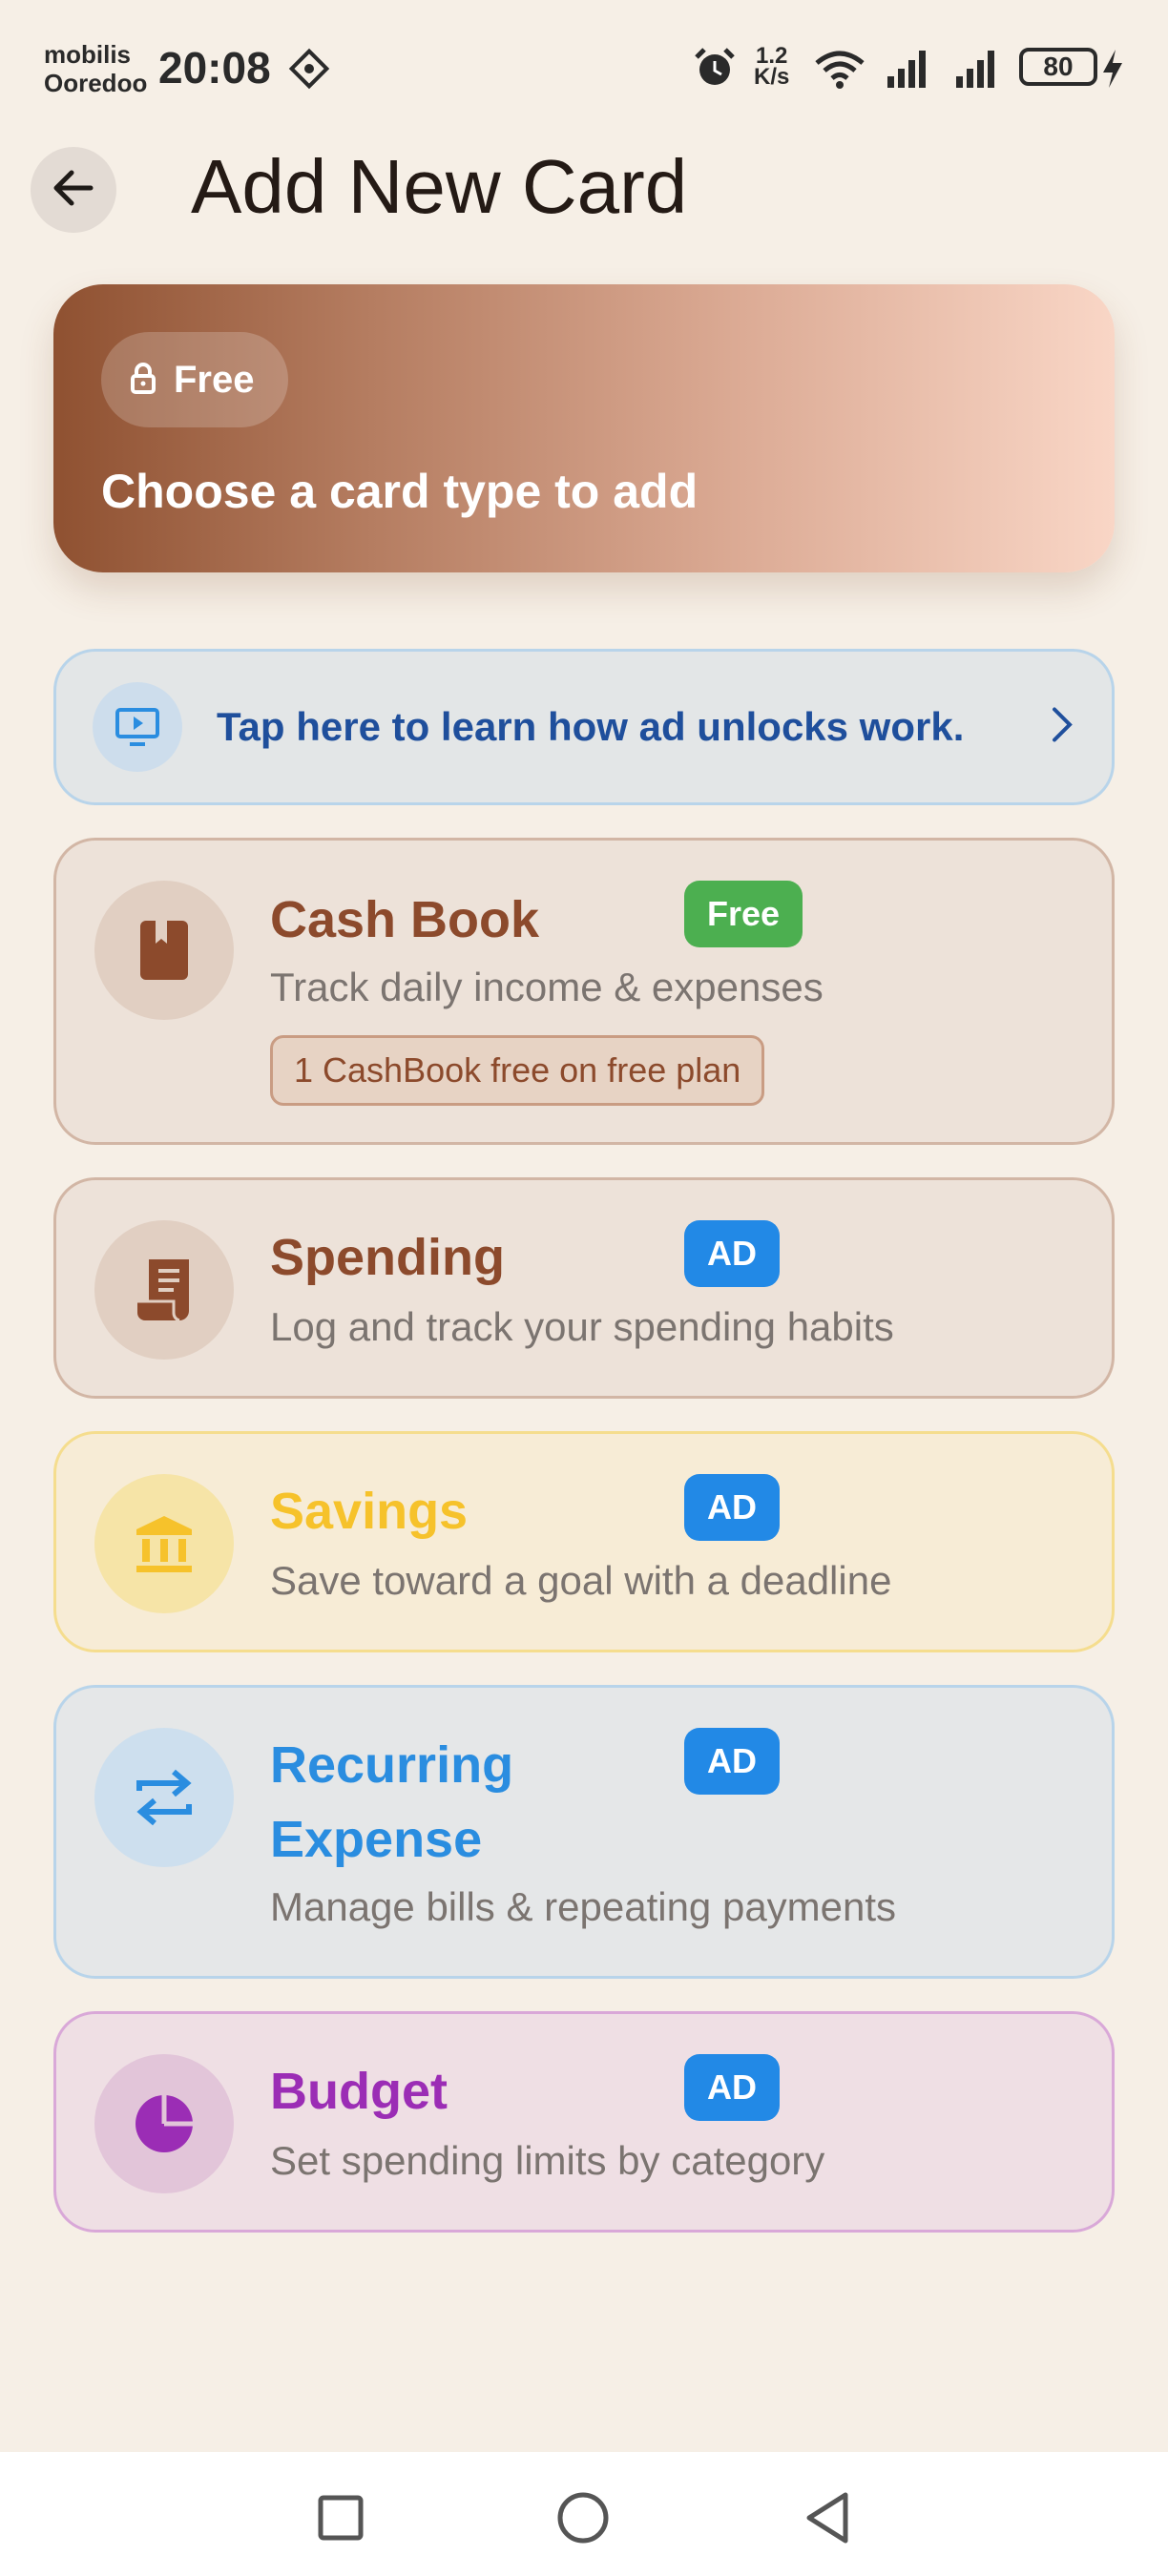 This screenshot has height=2576, width=1168. What do you see at coordinates (164, 1290) in the screenshot?
I see `receipt-icon` at bounding box center [164, 1290].